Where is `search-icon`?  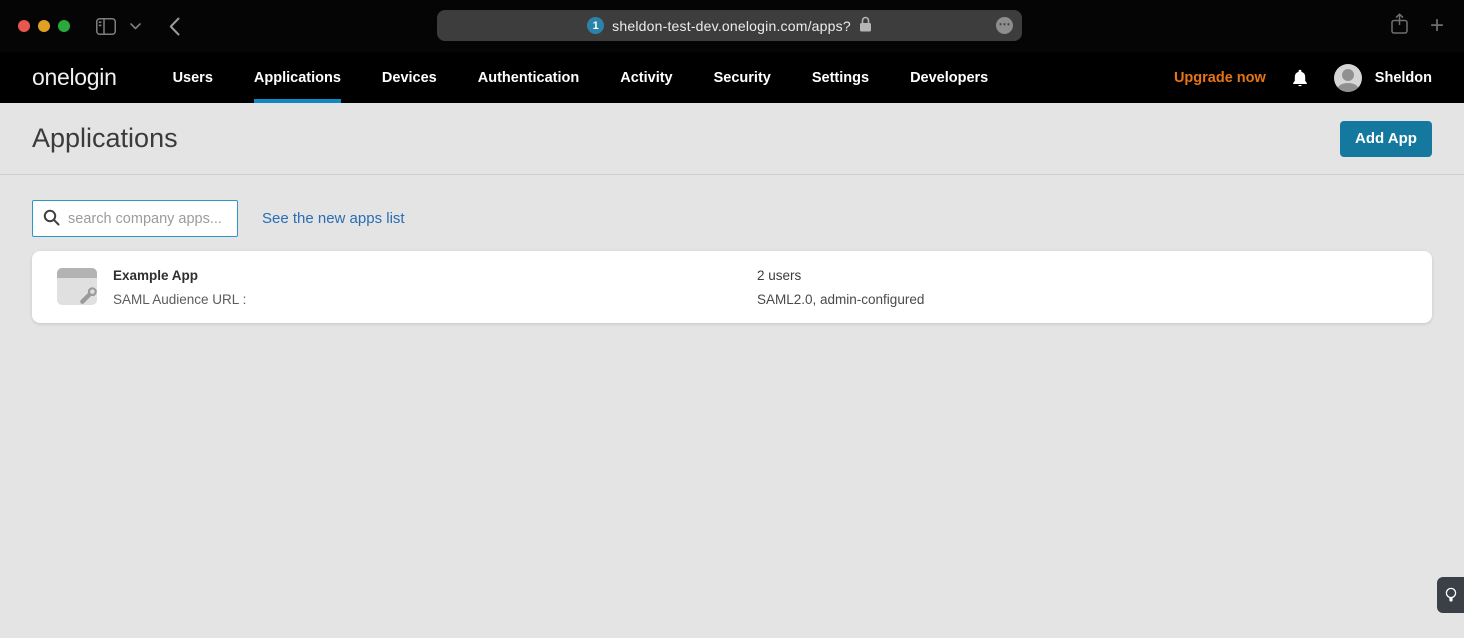 search-icon is located at coordinates (51, 220).